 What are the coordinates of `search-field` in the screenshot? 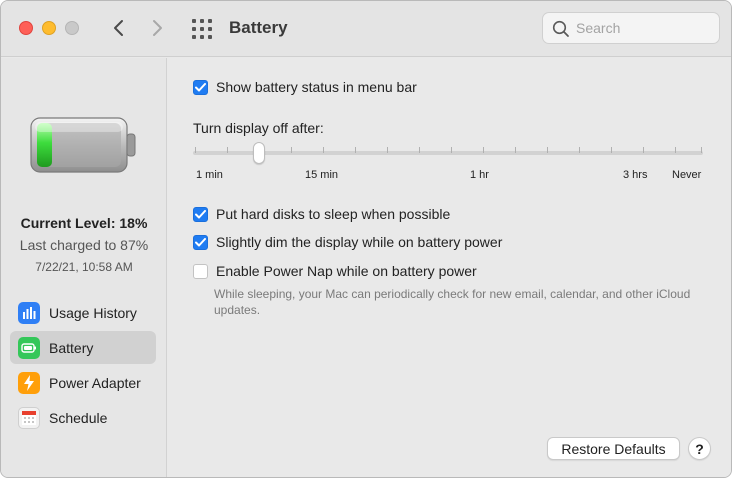 It's located at (631, 28).